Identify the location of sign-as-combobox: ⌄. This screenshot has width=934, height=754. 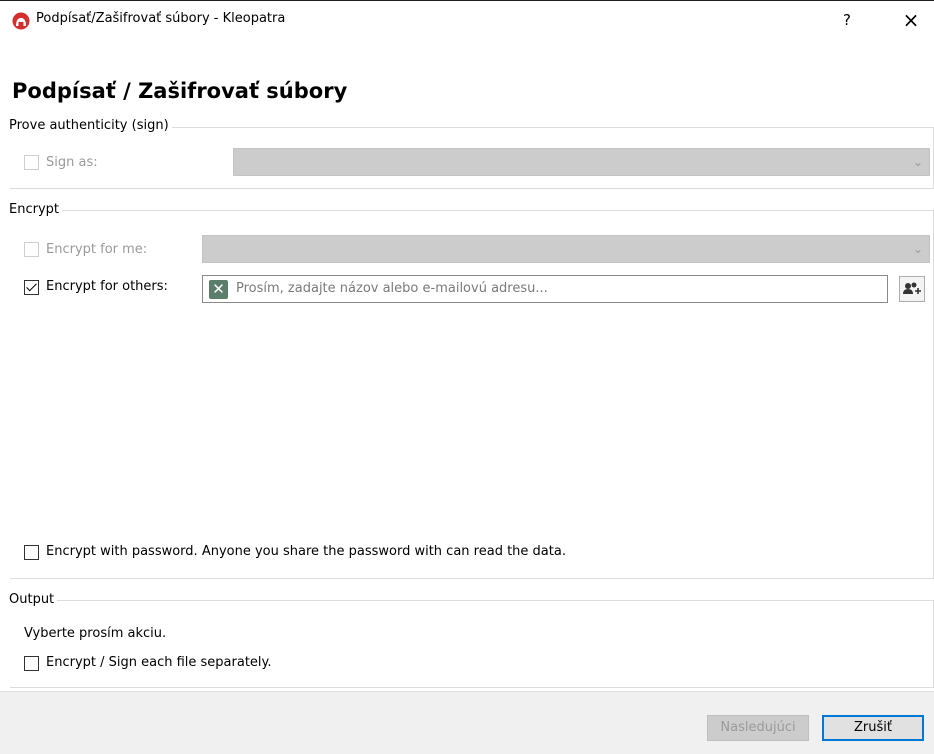
(581, 162).